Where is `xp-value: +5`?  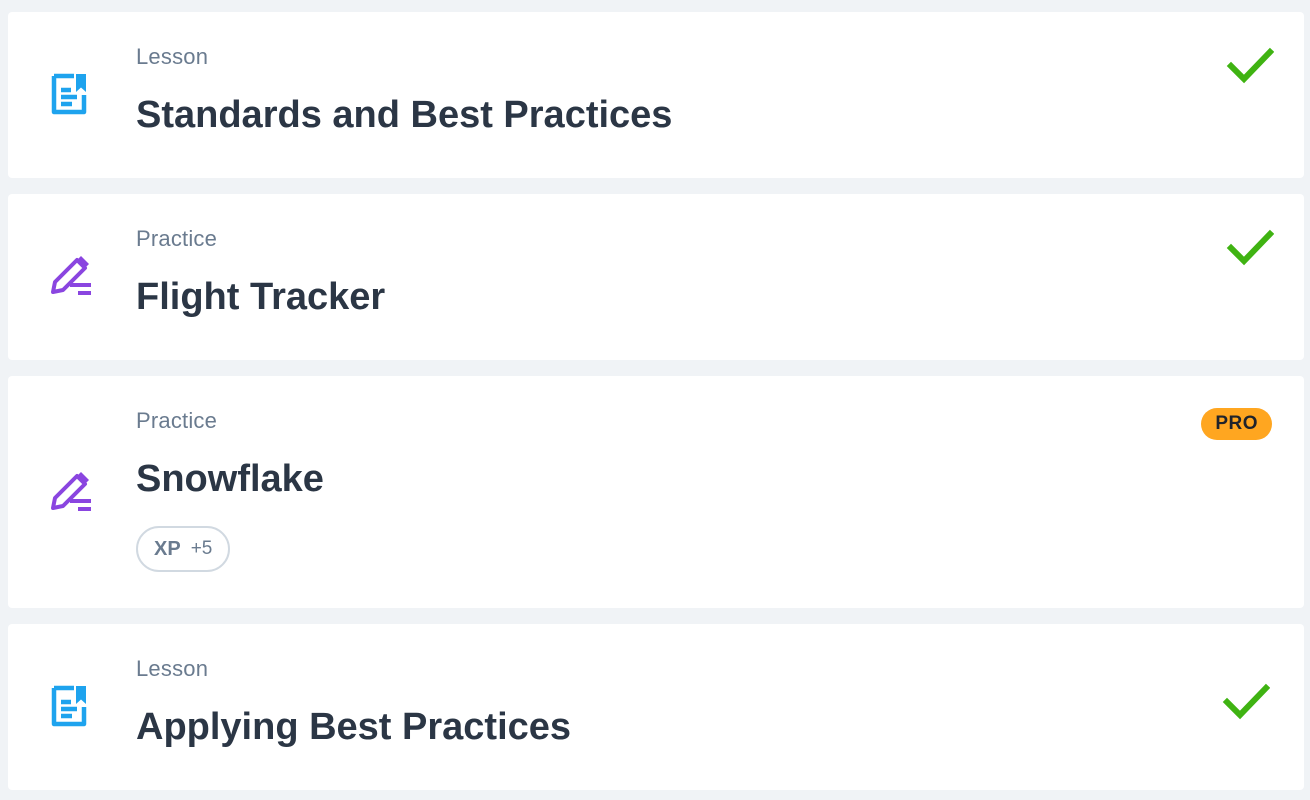
xp-value: +5 is located at coordinates (201, 548).